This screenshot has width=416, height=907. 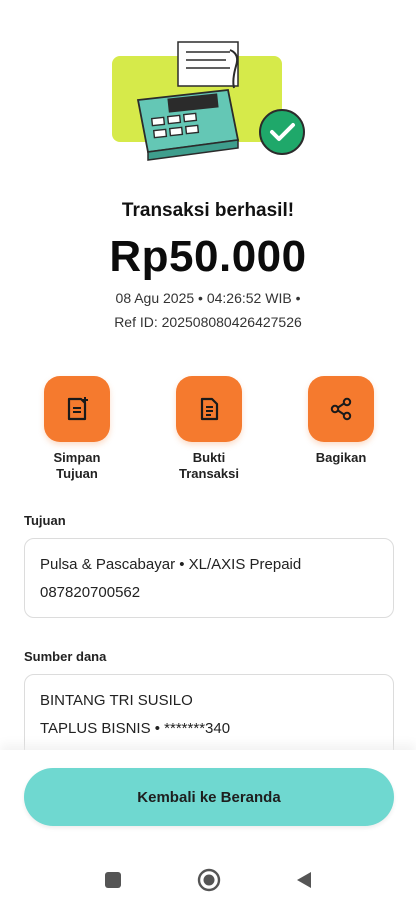 I want to click on share-label: Bagikan, so click(x=341, y=457).